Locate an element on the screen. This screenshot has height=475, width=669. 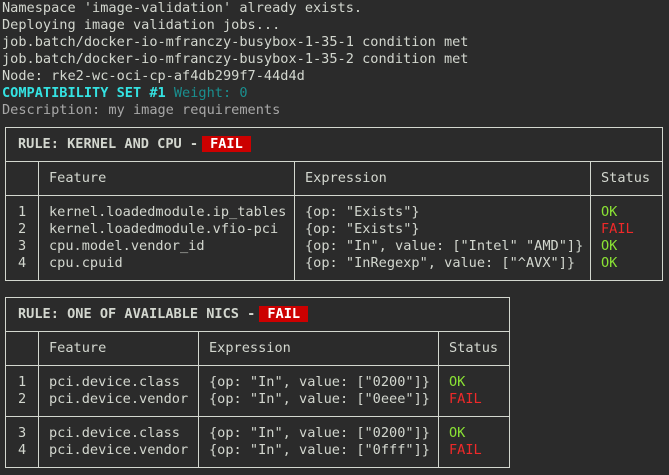
expression-value: {op: "In", value: ["Intel" "AMD"]} is located at coordinates (444, 246).